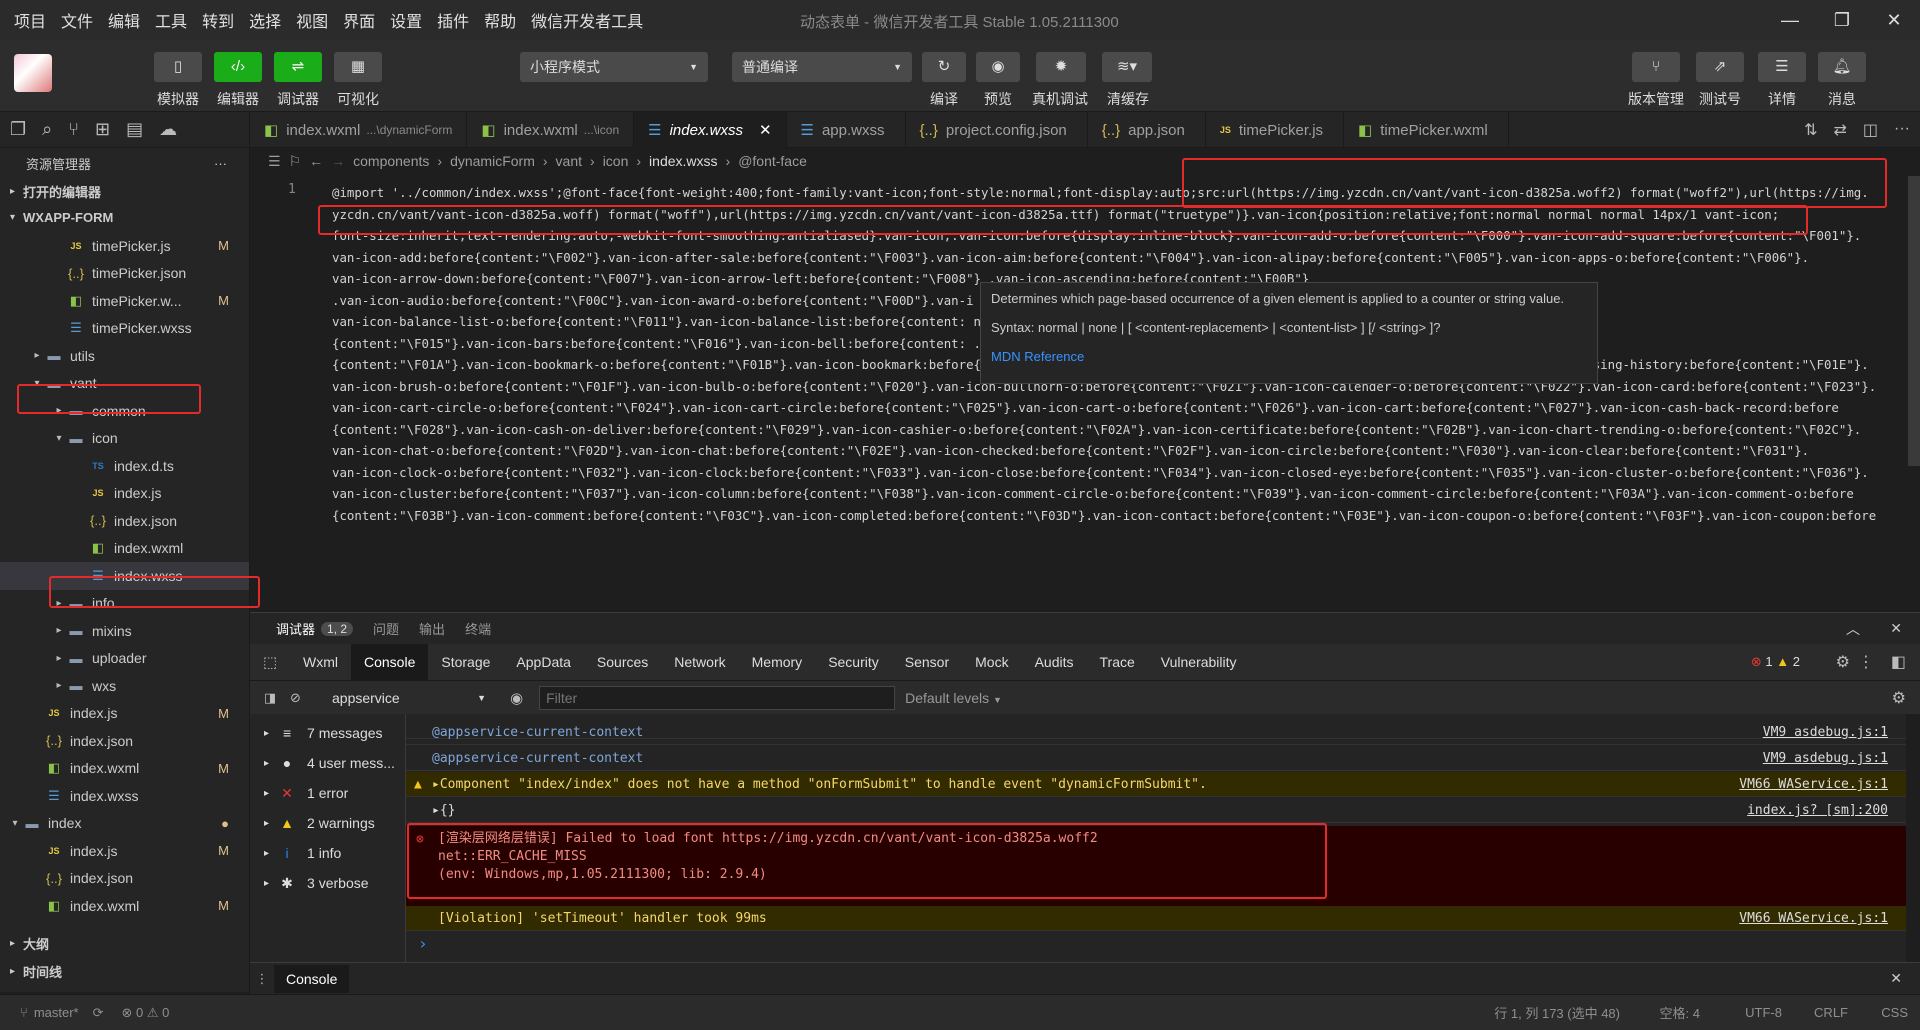 The image size is (1920, 1030). What do you see at coordinates (500, 20) in the screenshot?
I see `menu-item: 帮助` at bounding box center [500, 20].